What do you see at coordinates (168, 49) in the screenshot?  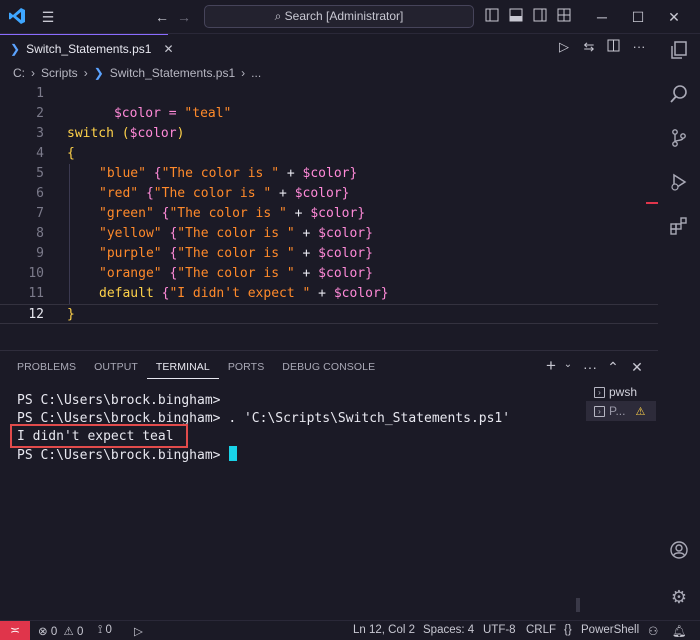 I see `close-tab-icon: ✕` at bounding box center [168, 49].